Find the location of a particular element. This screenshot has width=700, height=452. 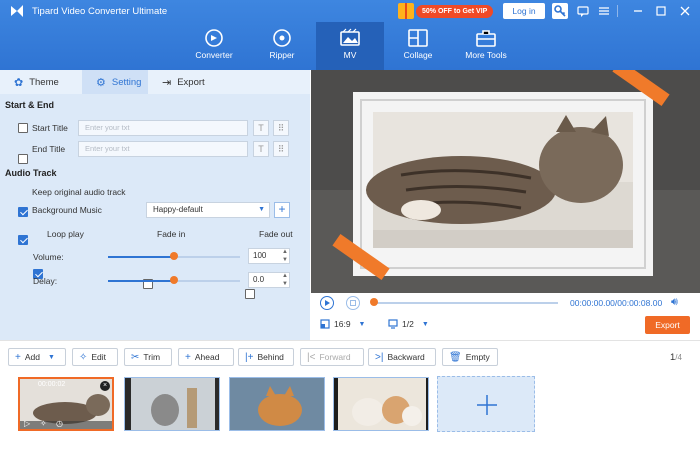

screen-page-select: 1/2 ▼ is located at coordinates (408, 324).